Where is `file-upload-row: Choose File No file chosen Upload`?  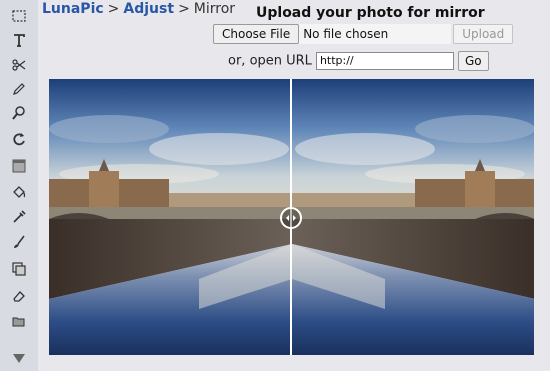 file-upload-row: Choose File No file chosen Upload is located at coordinates (363, 34).